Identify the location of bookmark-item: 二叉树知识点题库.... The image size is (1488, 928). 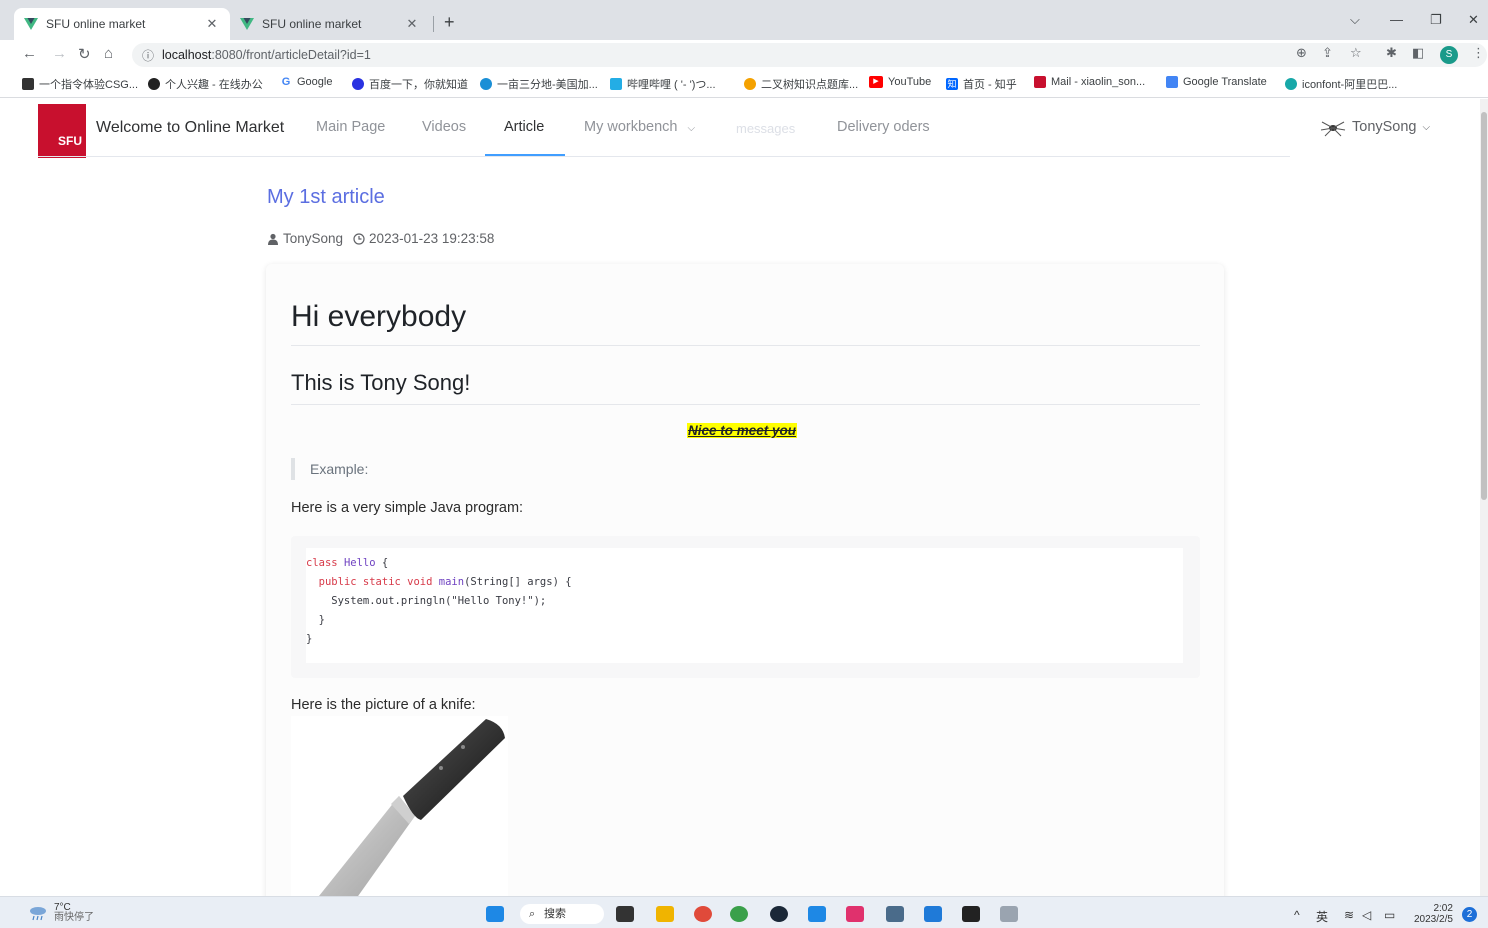
(801, 84).